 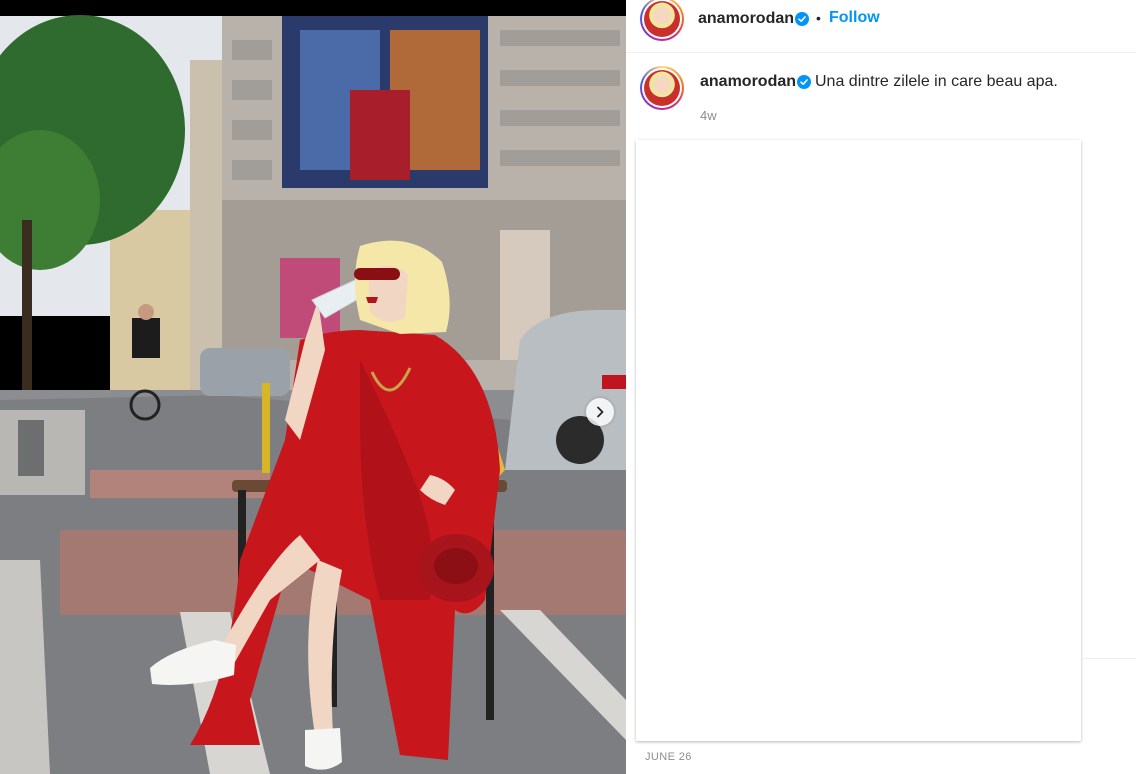 What do you see at coordinates (854, 18) in the screenshot?
I see `follow-button: Follow` at bounding box center [854, 18].